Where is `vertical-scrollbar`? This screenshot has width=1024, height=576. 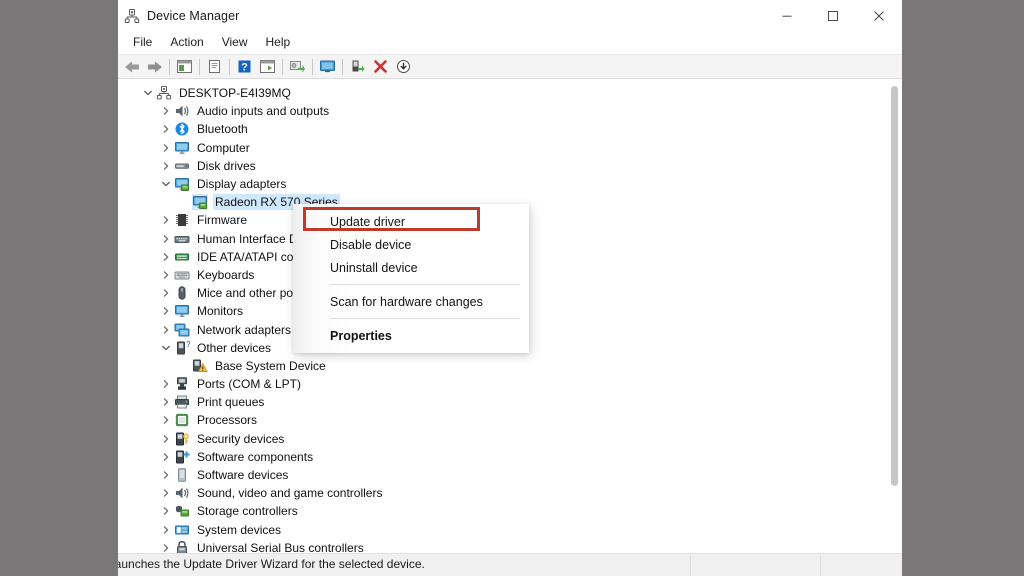 vertical-scrollbar is located at coordinates (894, 316).